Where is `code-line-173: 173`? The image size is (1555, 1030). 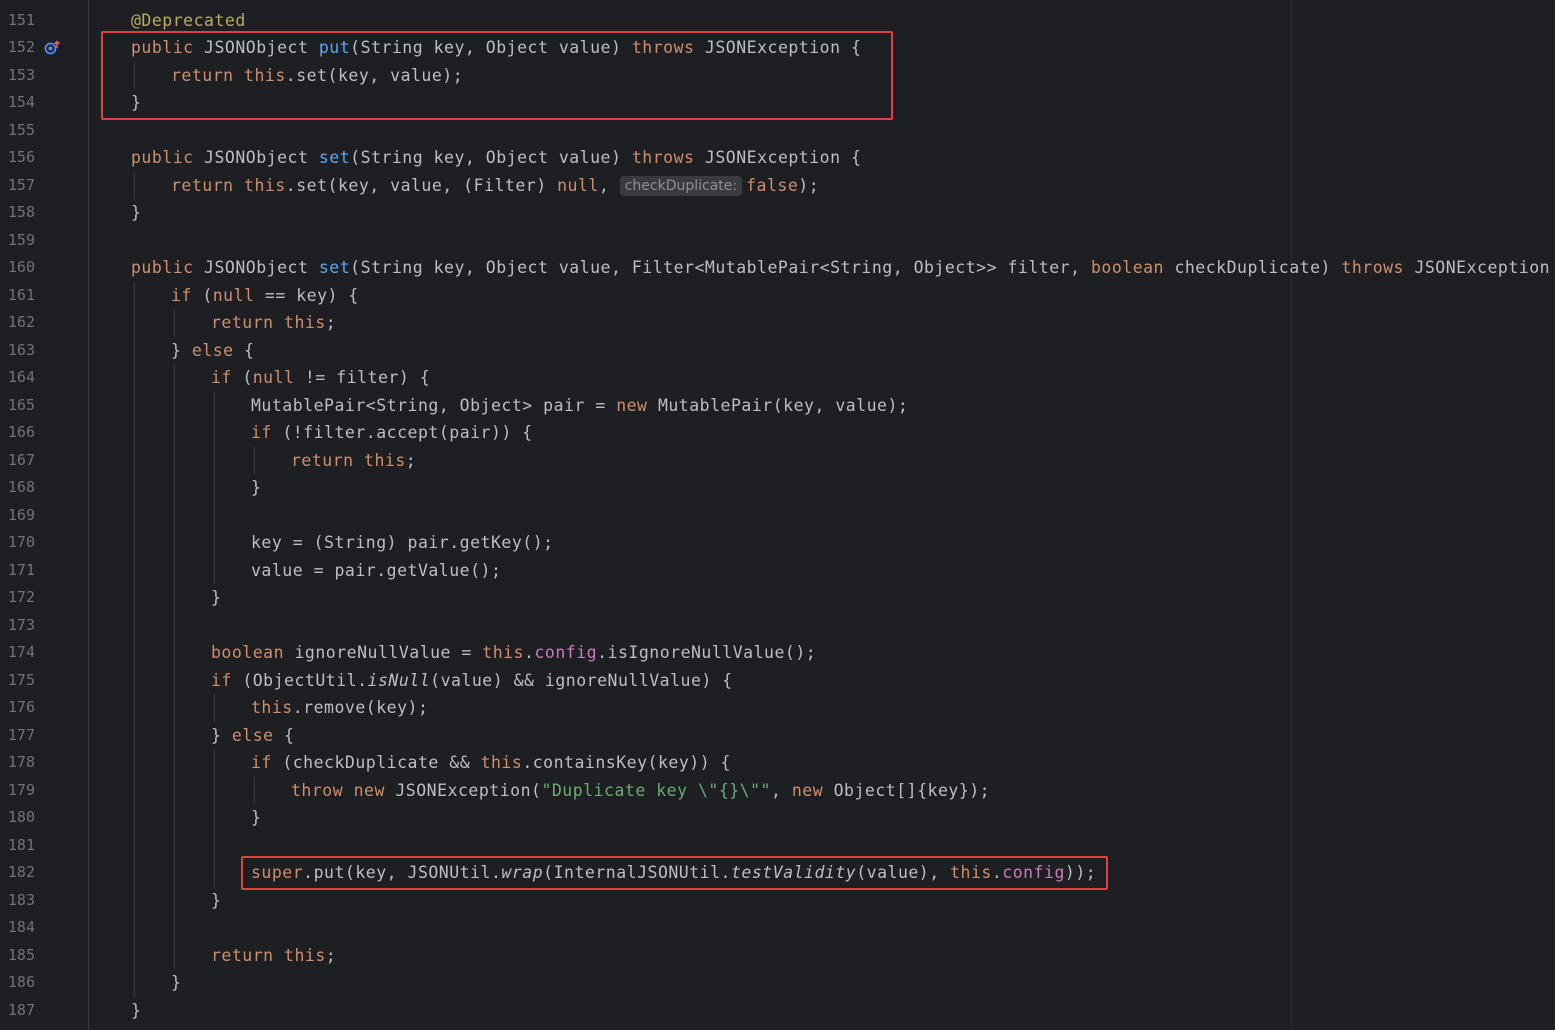 code-line-173: 173 is located at coordinates (777, 626).